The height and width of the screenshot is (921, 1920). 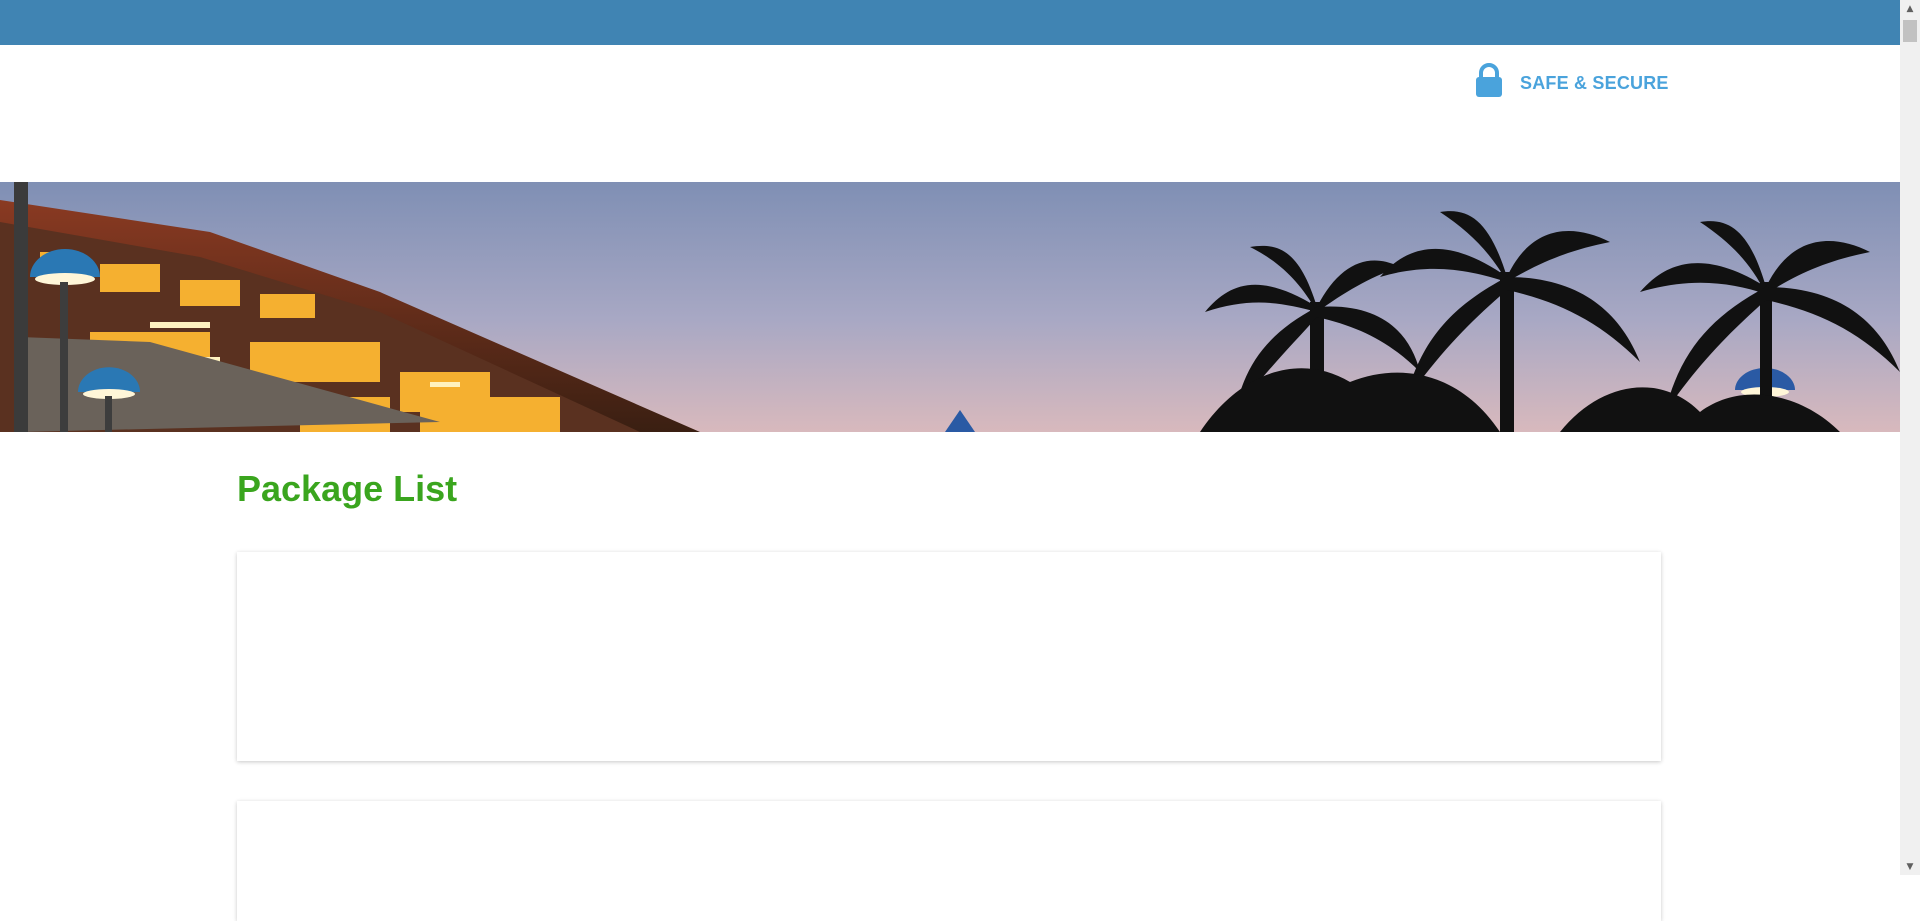 I want to click on scroll-thumb, so click(x=1910, y=31).